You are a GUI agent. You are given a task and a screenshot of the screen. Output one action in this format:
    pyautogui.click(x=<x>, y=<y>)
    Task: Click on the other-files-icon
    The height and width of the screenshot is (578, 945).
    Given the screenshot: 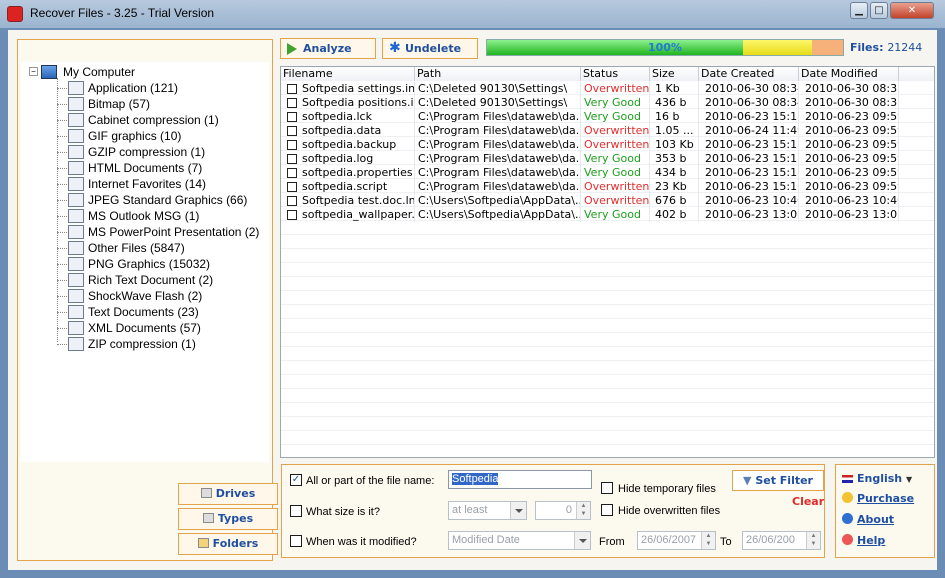 What is the action you would take?
    pyautogui.click(x=76, y=248)
    